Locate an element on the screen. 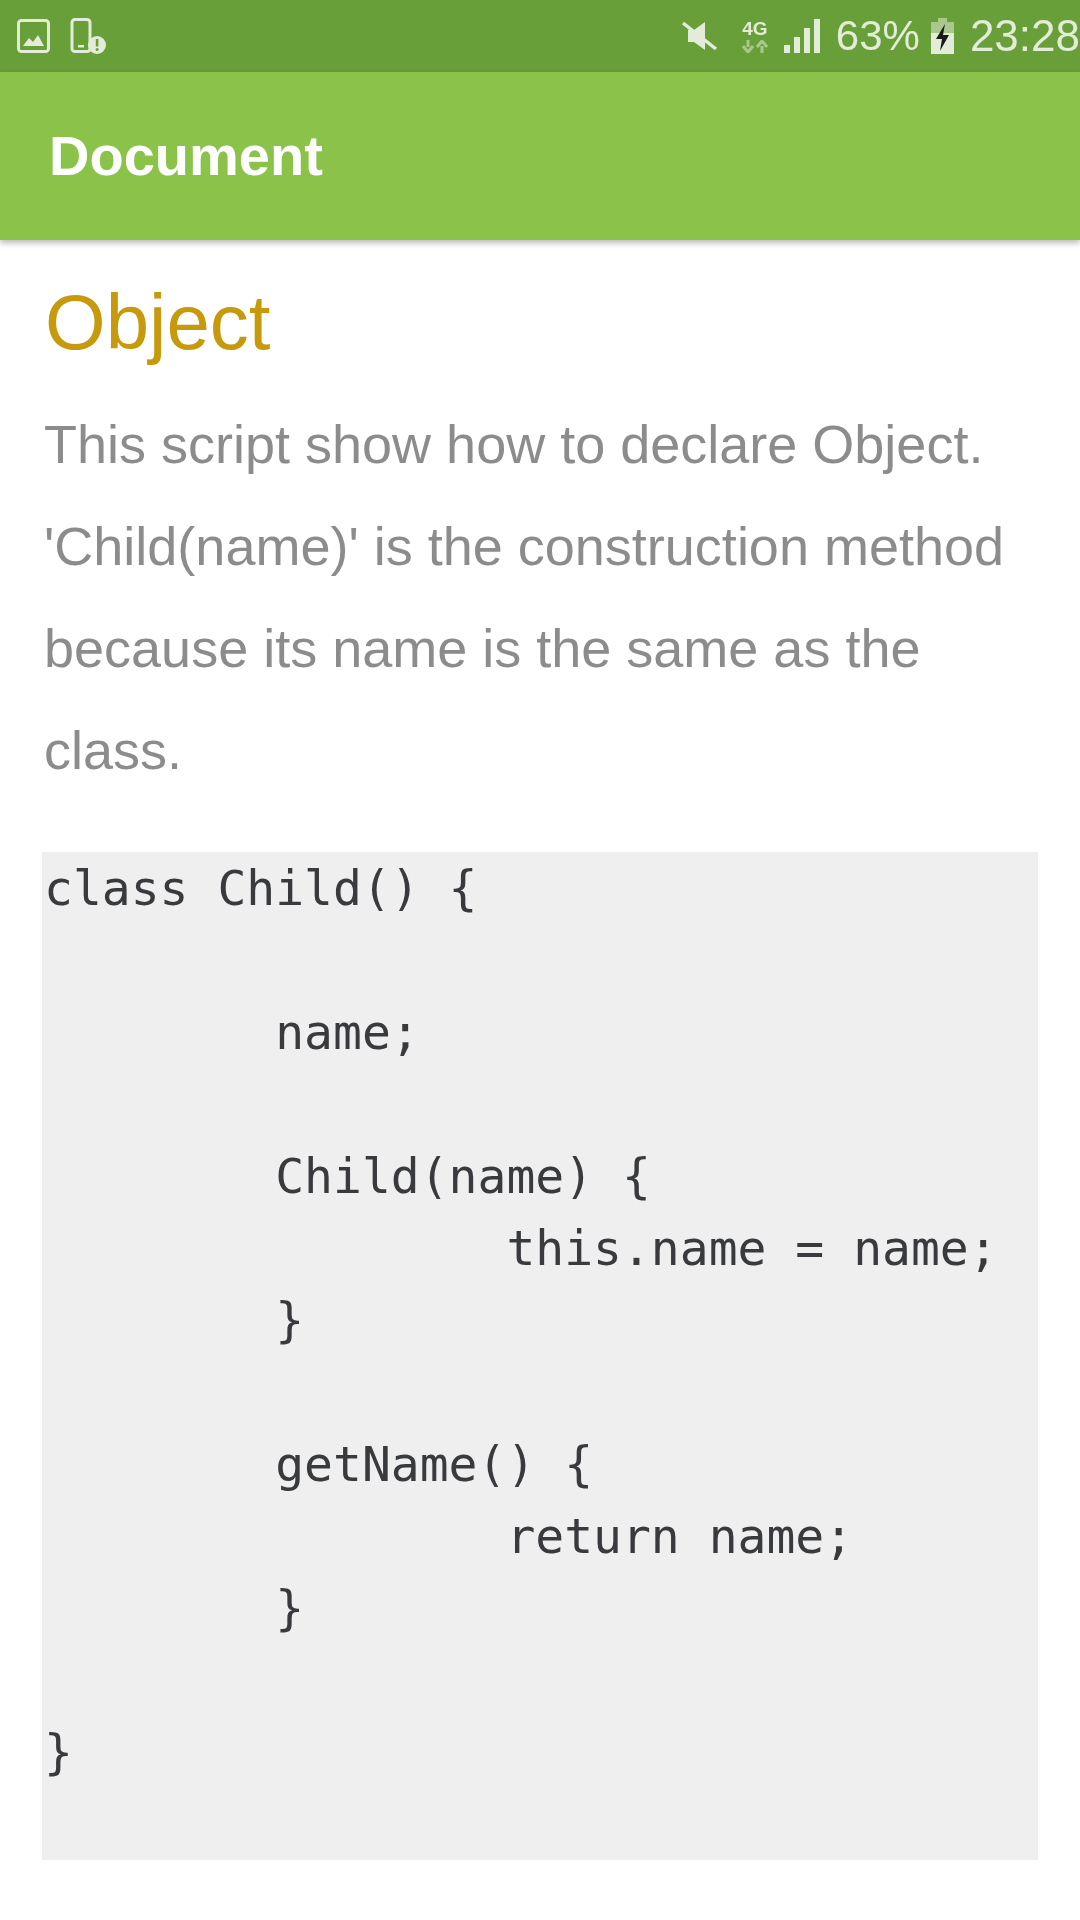 This screenshot has height=1920, width=1080. app-bar-title: Document is located at coordinates (186, 156).